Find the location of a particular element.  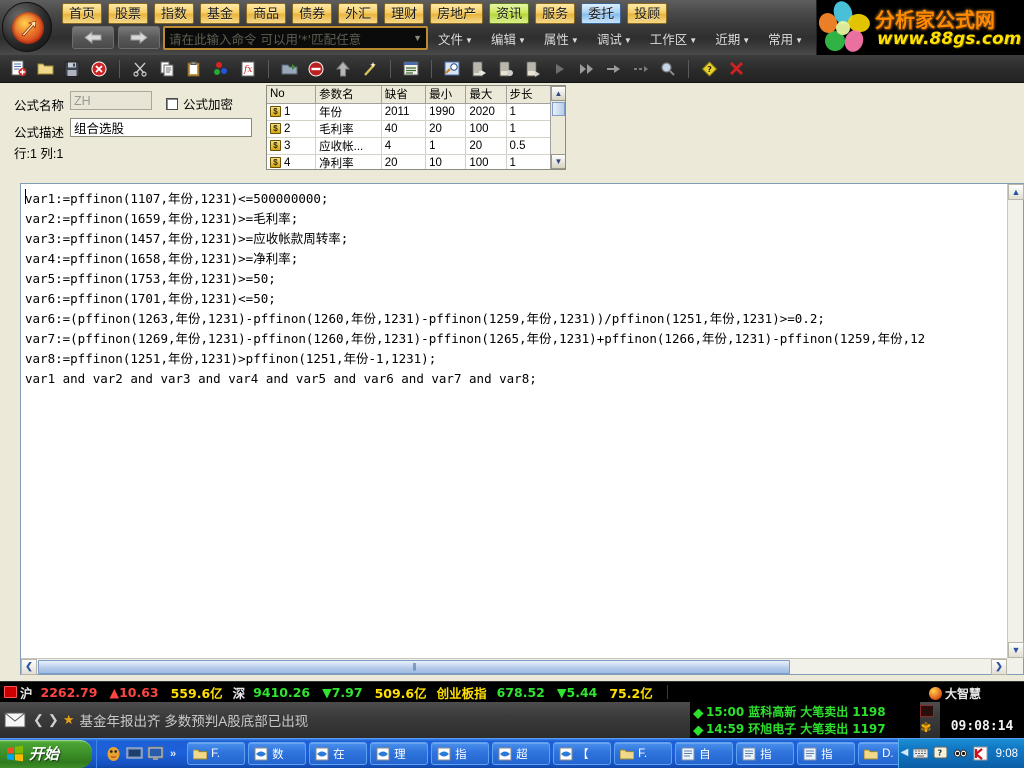

wizard-button is located at coordinates (370, 69).